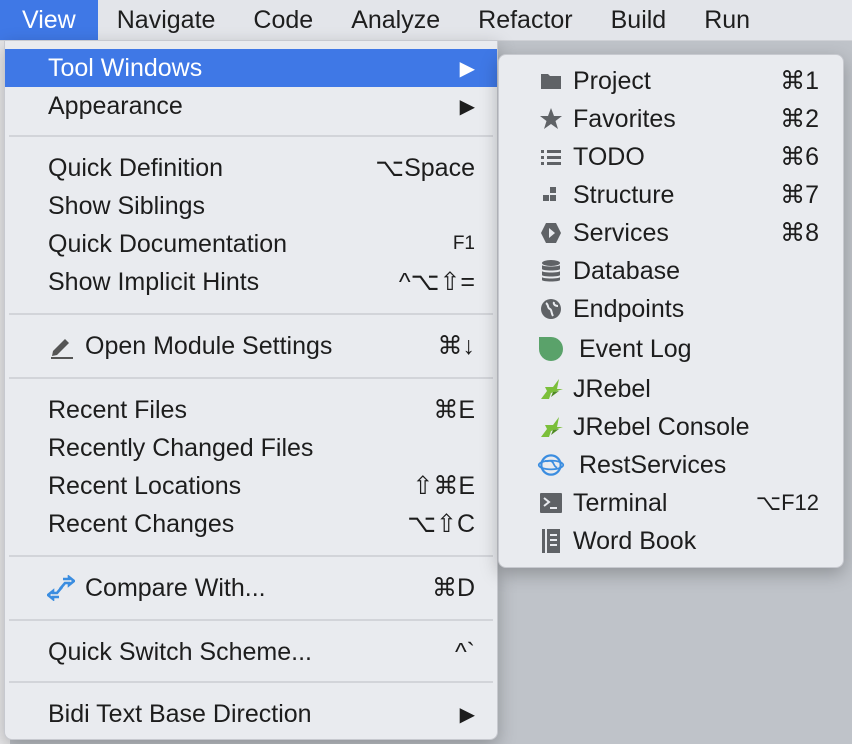 Image resolution: width=852 pixels, height=744 pixels. Describe the element at coordinates (168, 243) in the screenshot. I see `menu-item-label: Quick Documentation` at that location.